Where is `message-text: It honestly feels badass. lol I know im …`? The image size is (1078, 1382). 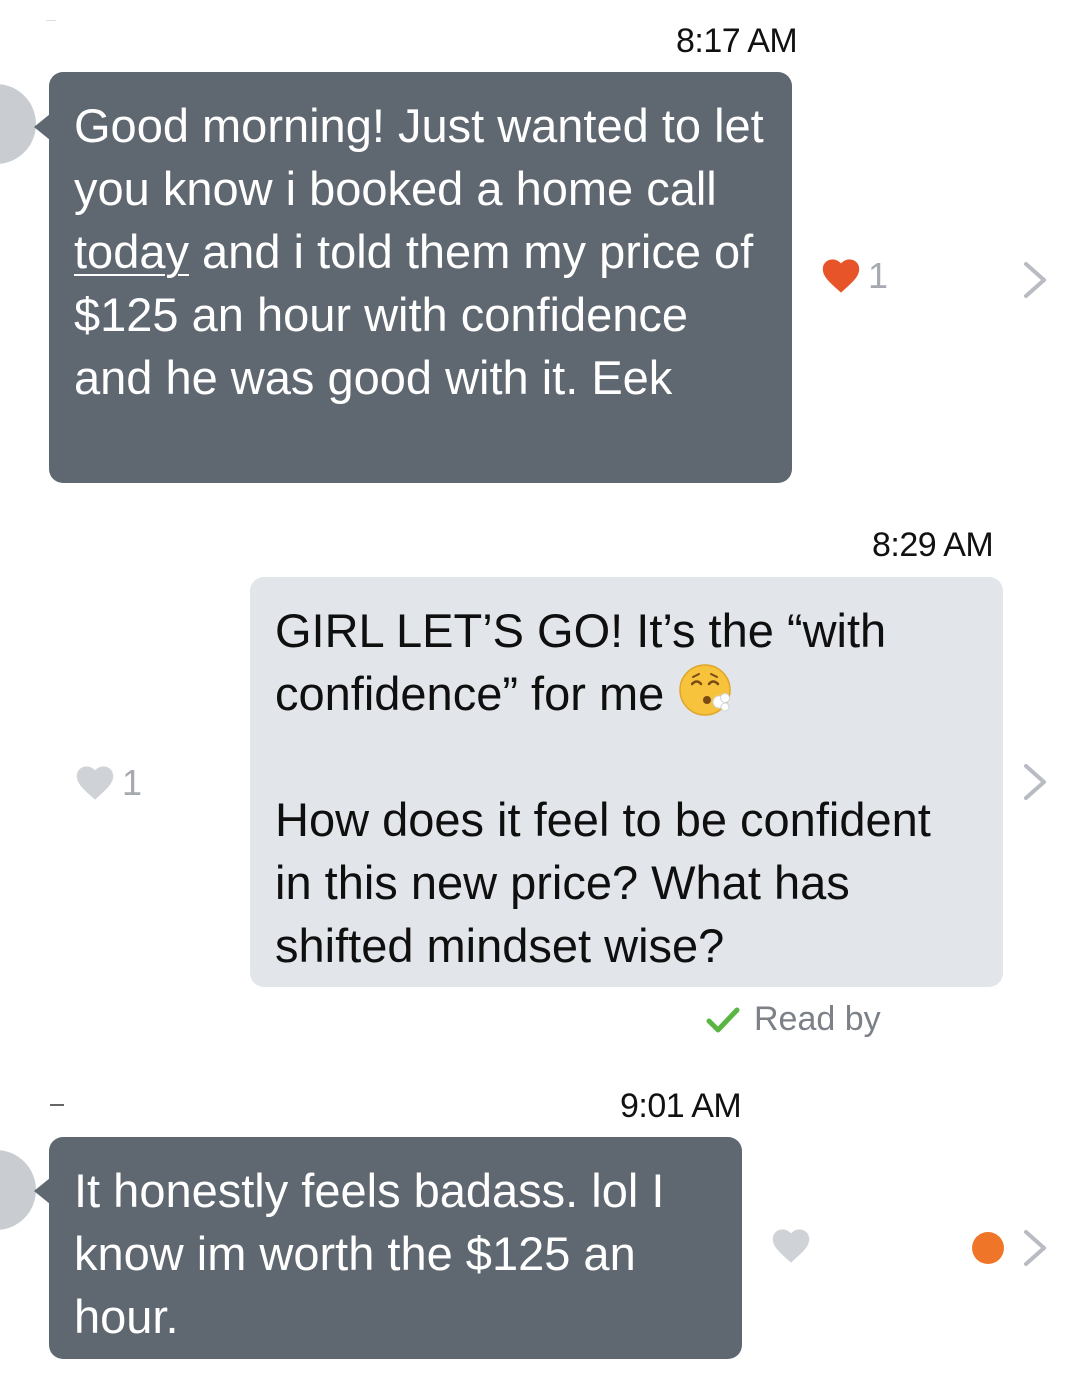
message-text: It honestly feels badass. lol I know im … is located at coordinates (376, 1253).